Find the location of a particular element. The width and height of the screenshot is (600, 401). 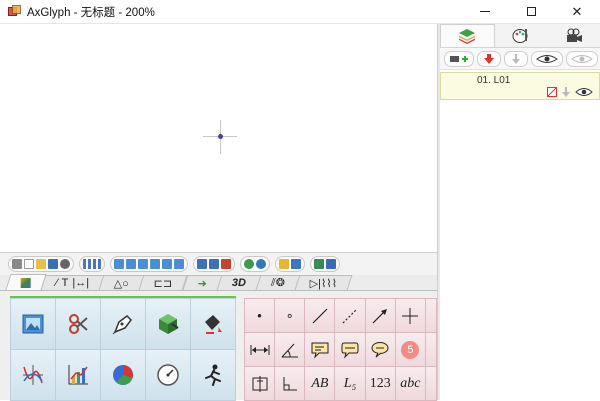

add-layer-button is located at coordinates (459, 58).